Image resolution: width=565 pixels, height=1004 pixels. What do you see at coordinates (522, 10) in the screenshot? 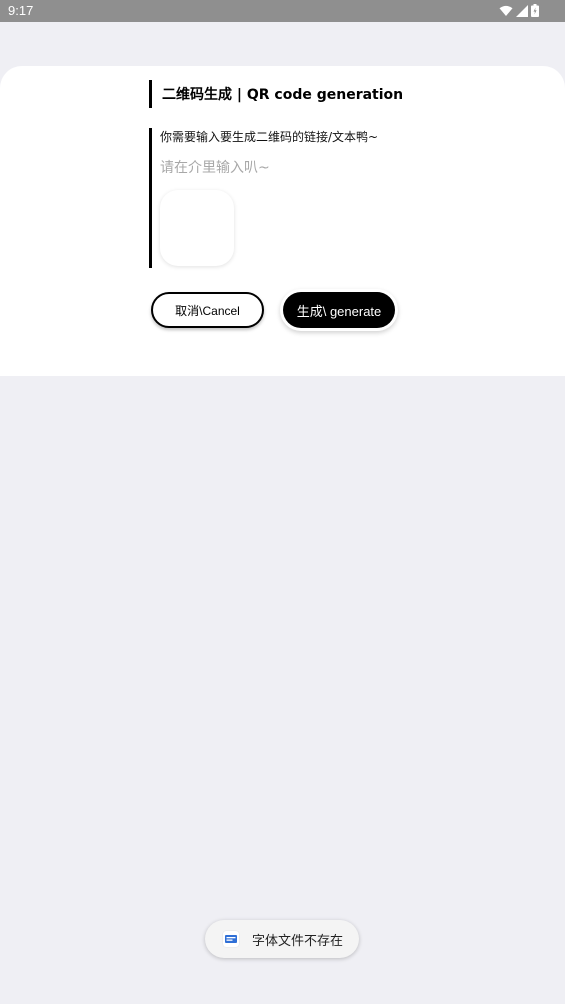
I see `signal-icon` at bounding box center [522, 10].